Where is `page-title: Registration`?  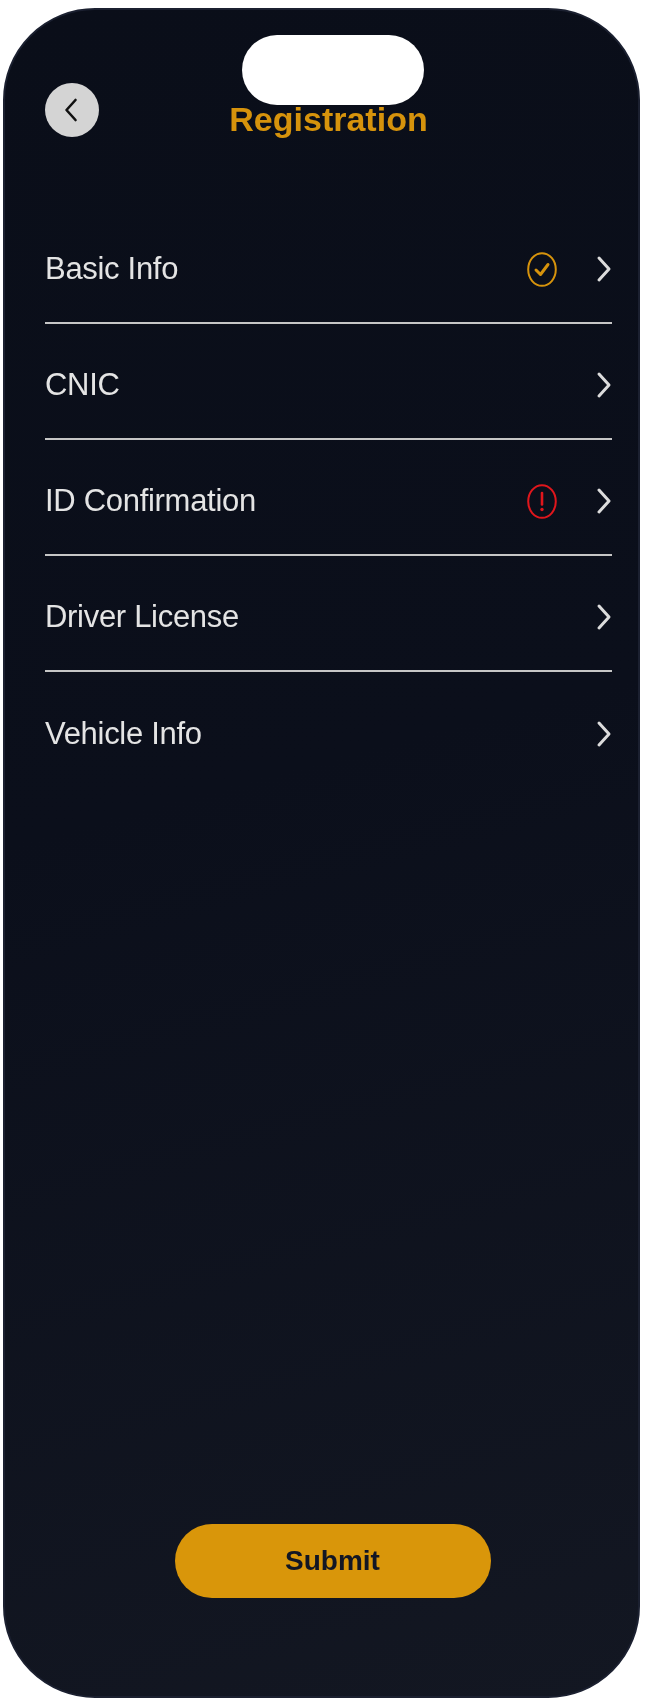
page-title: Registration is located at coordinates (328, 119).